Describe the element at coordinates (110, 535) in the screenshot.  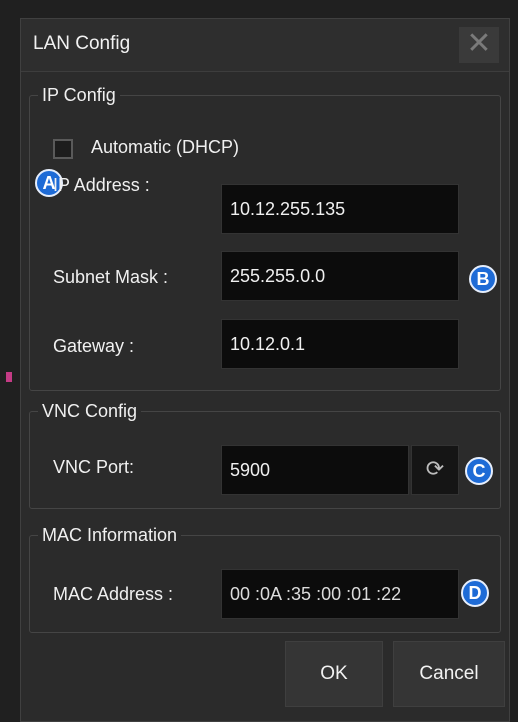
I see `mac-info-legend: MAC Information` at that location.